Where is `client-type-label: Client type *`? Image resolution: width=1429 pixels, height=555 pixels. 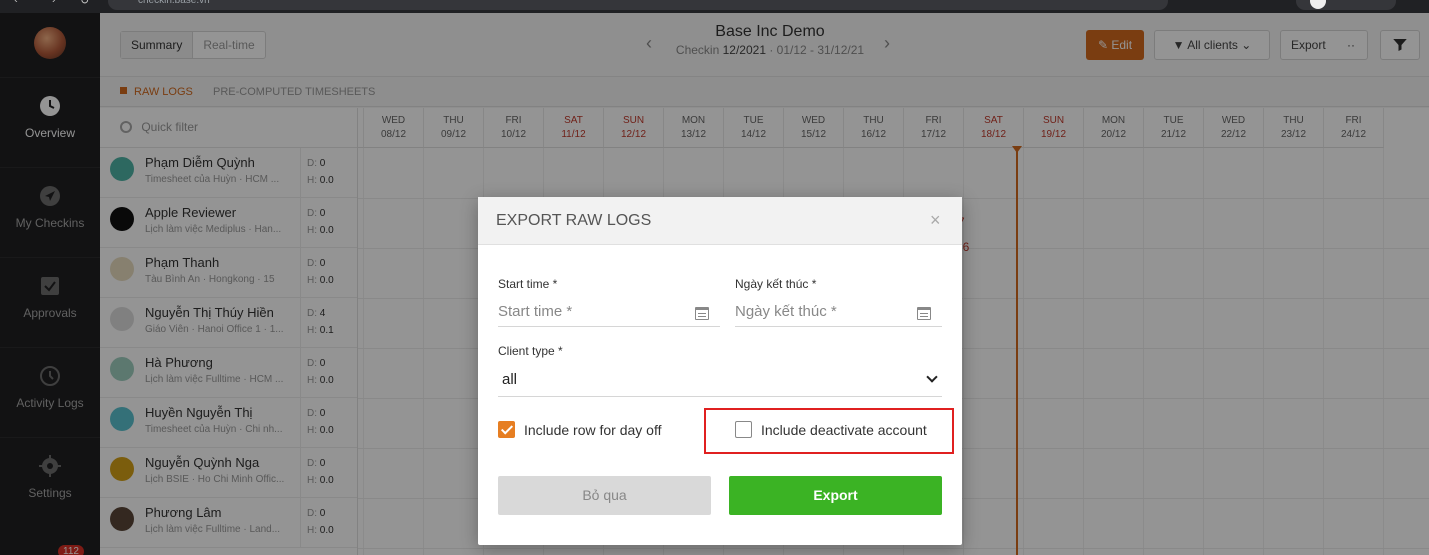 client-type-label: Client type * is located at coordinates (530, 351).